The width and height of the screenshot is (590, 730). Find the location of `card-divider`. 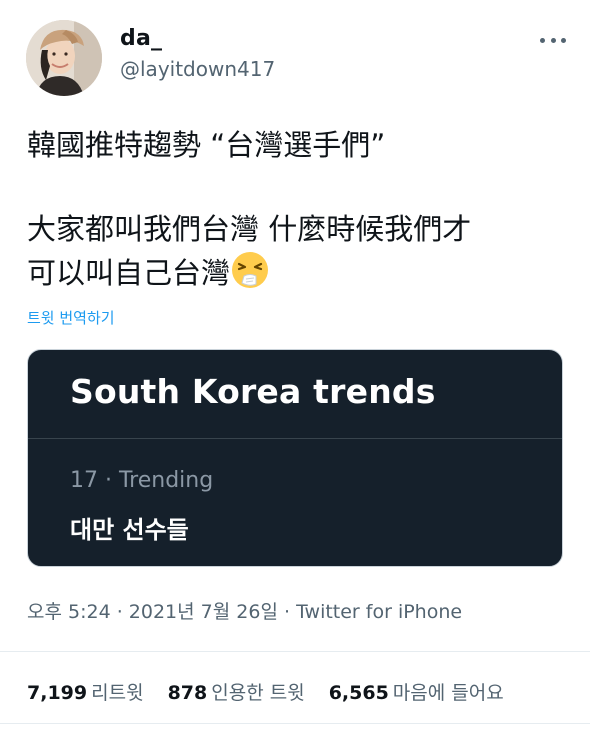

card-divider is located at coordinates (295, 438).